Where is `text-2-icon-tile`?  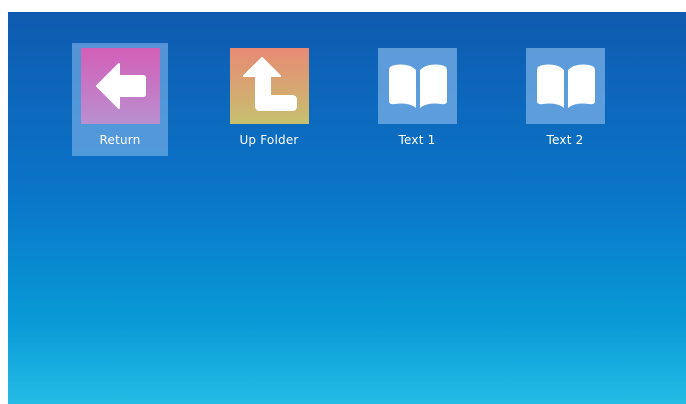
text-2-icon-tile is located at coordinates (565, 86).